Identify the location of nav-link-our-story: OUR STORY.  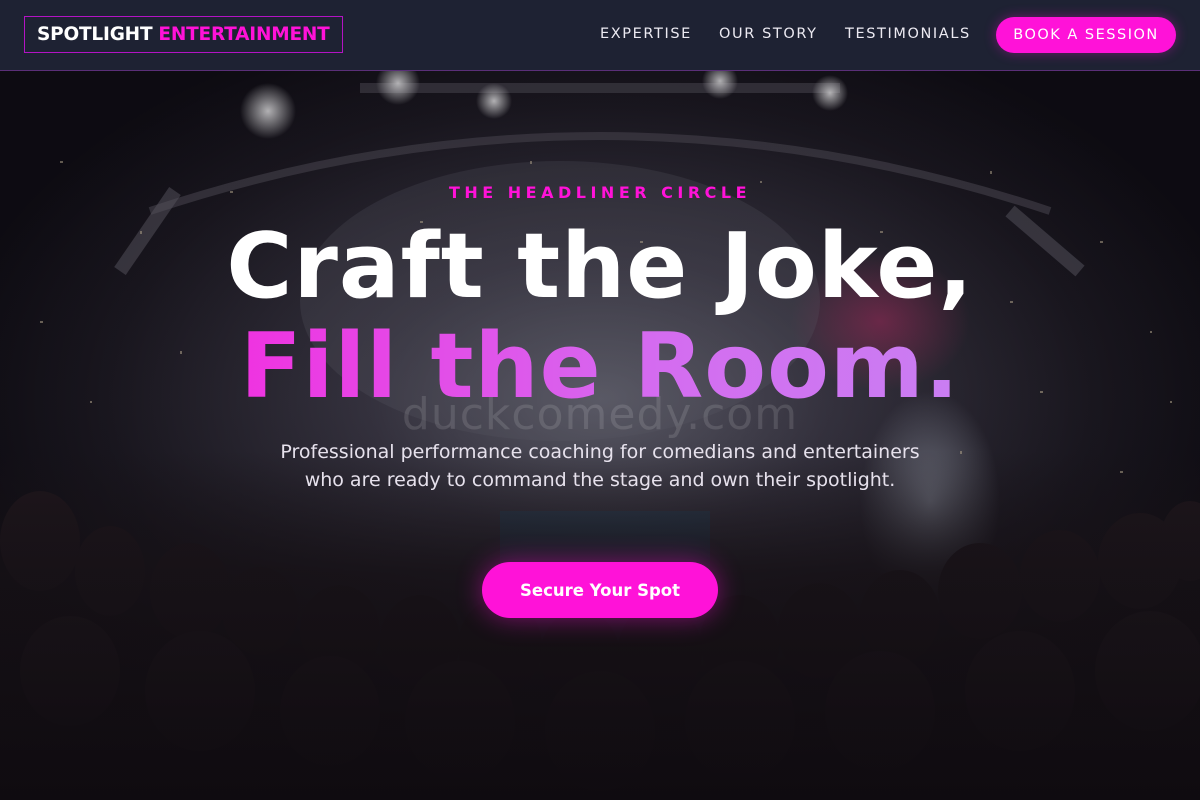
(768, 34).